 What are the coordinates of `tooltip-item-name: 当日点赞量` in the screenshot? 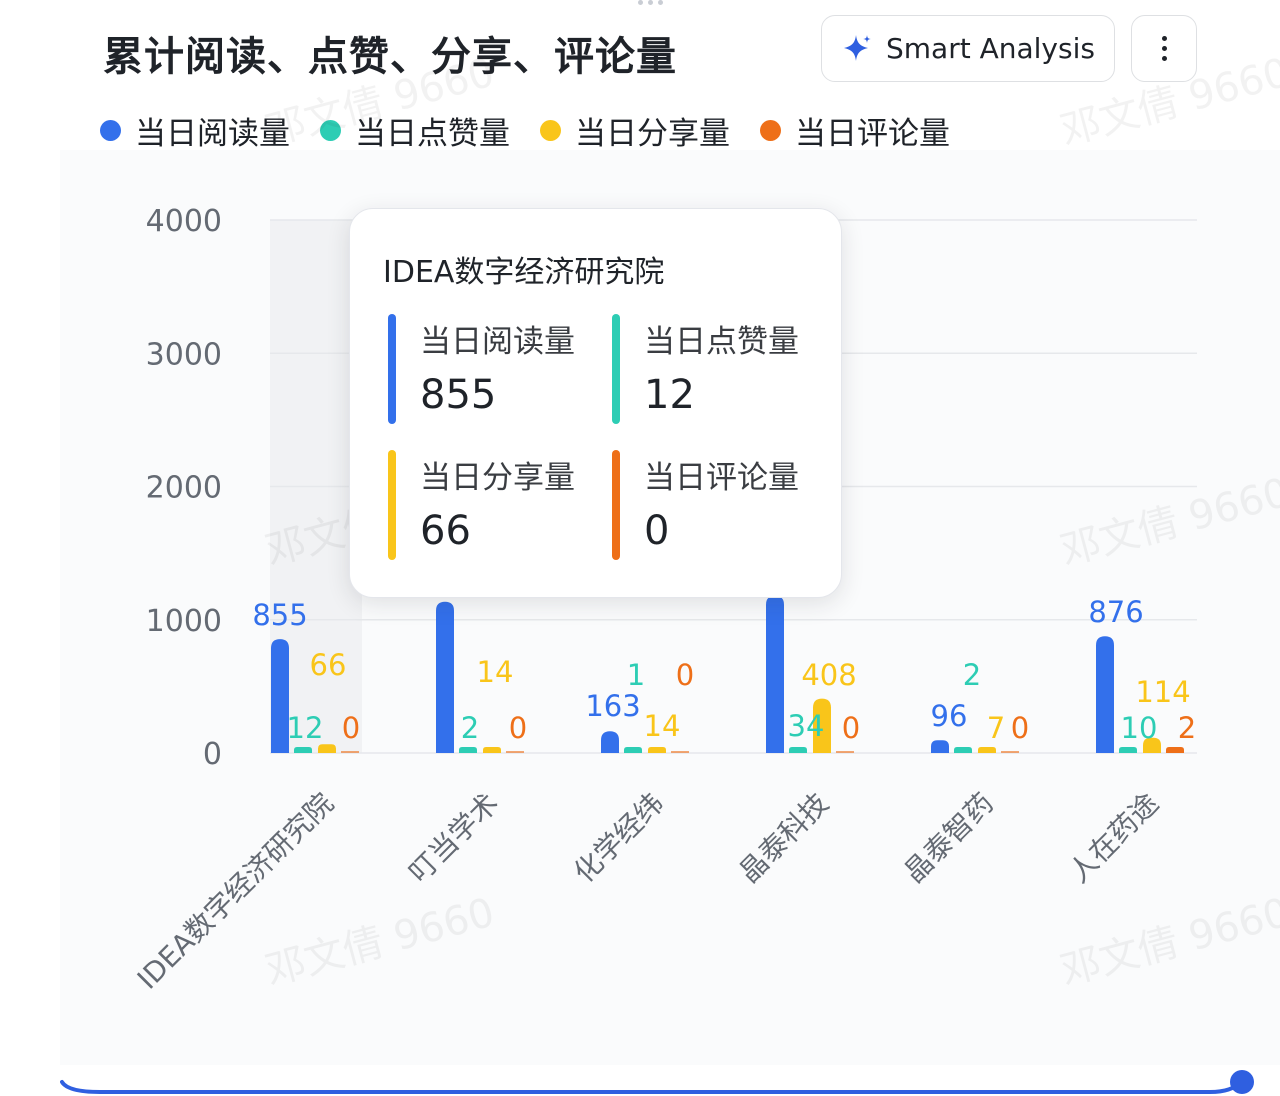 It's located at (721, 342).